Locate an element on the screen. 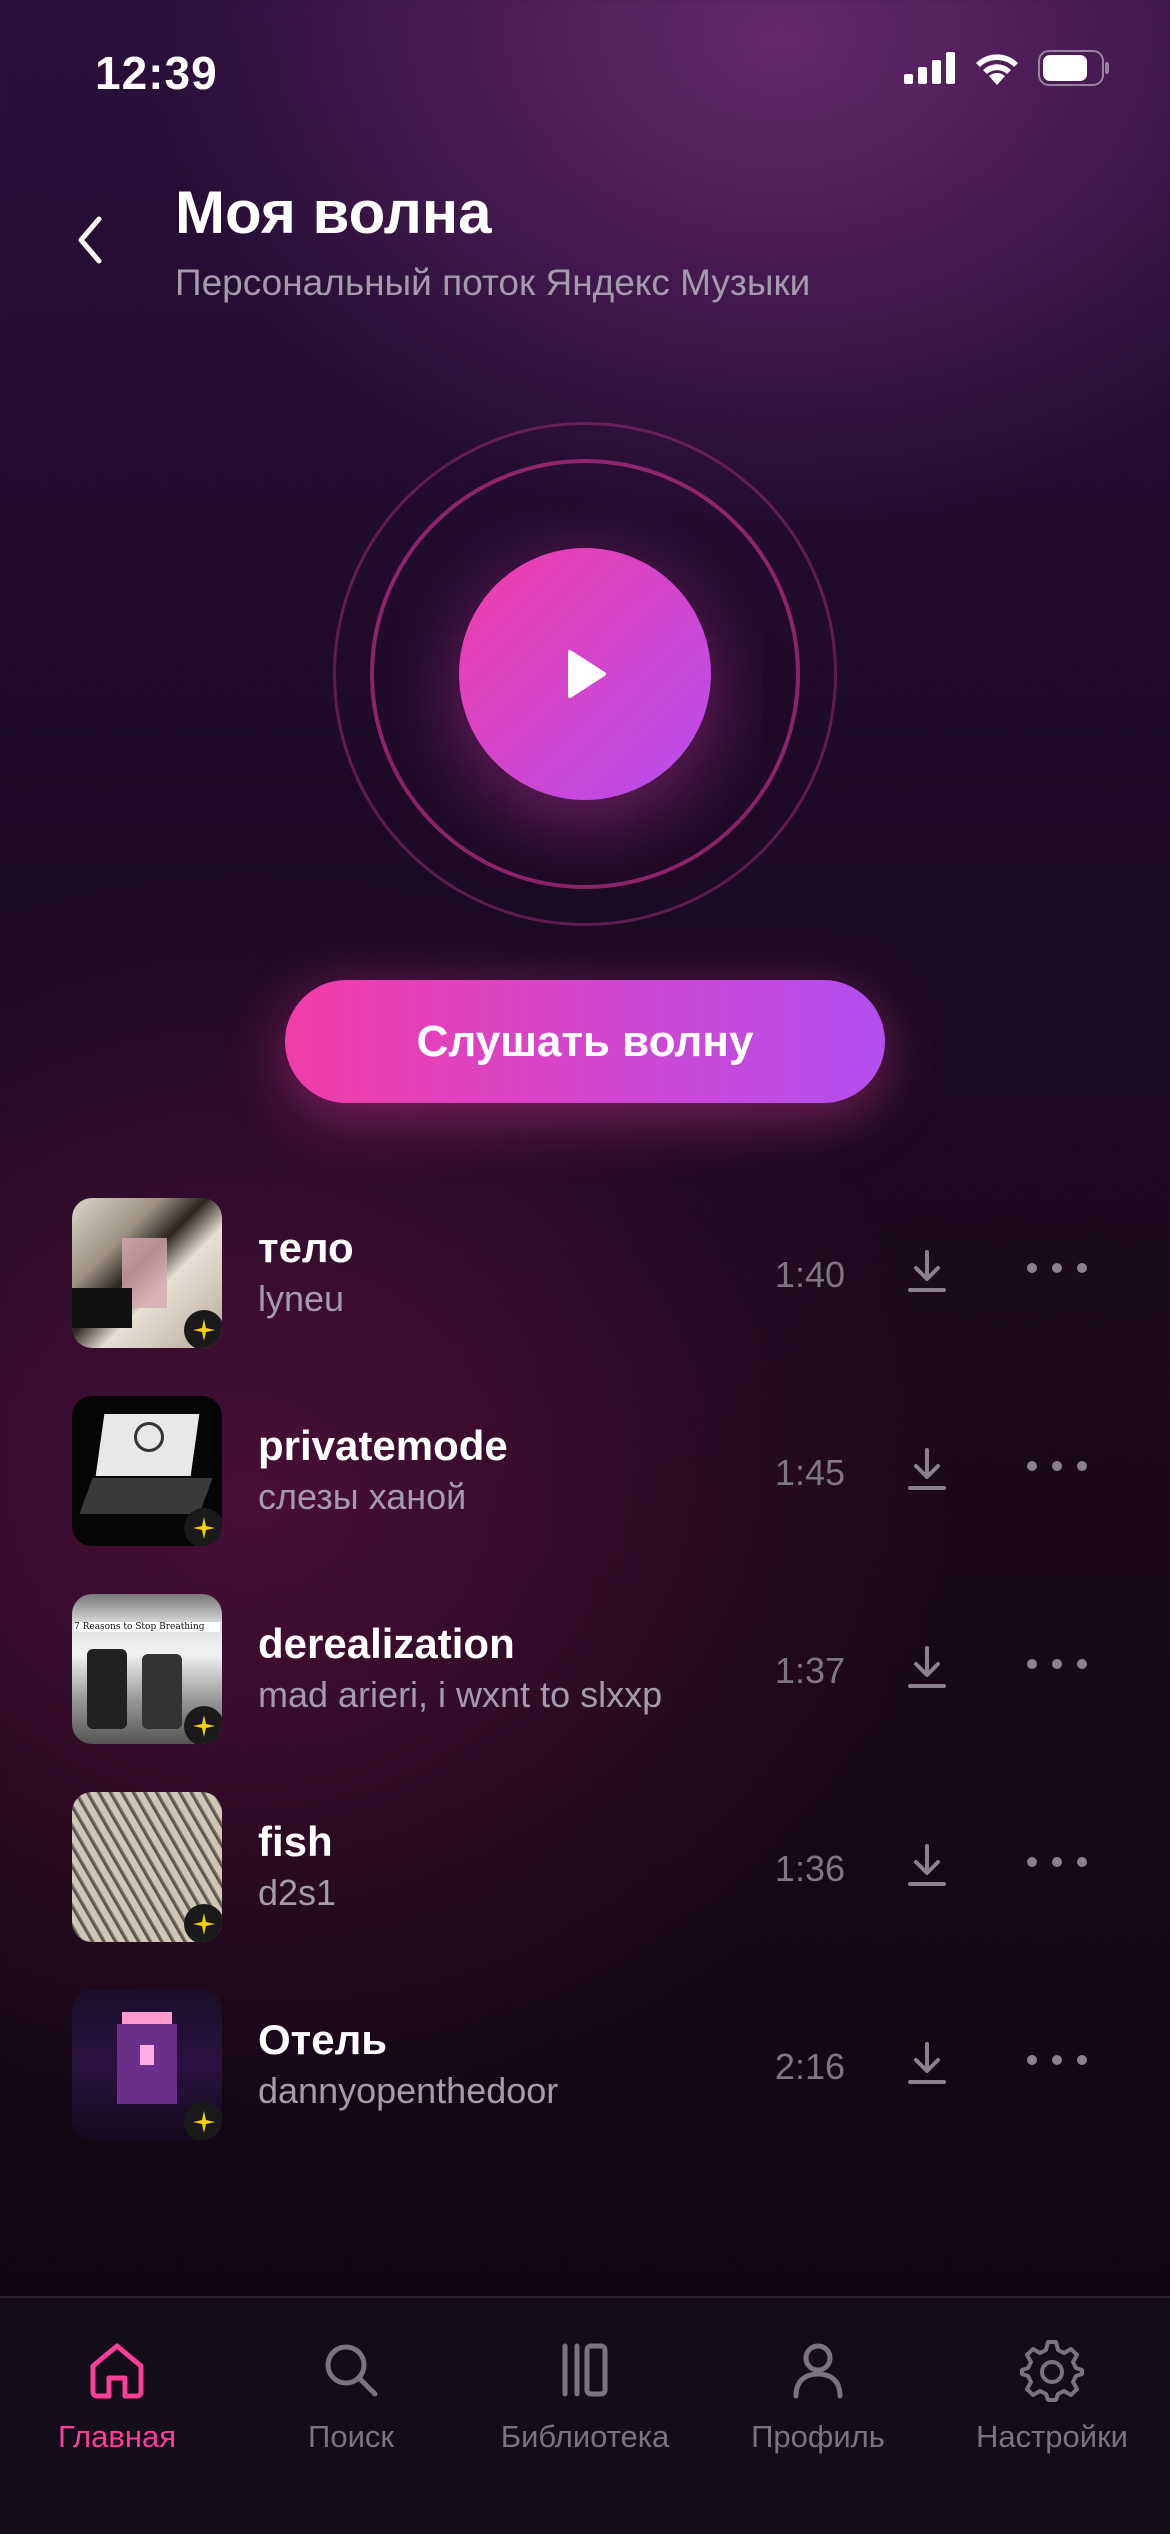 The width and height of the screenshot is (1170, 2534). page-subtitle: Персональный поток Яндекс Музыки is located at coordinates (493, 282).